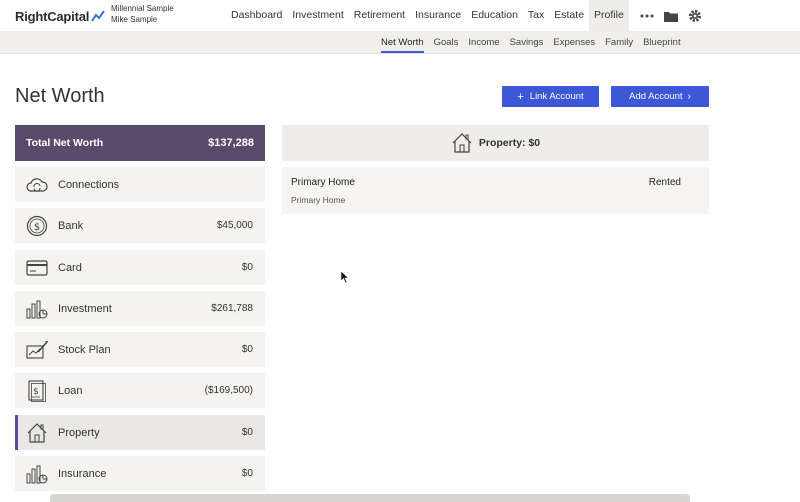 The height and width of the screenshot is (502, 800). What do you see at coordinates (689, 96) in the screenshot?
I see `chevron-right-icon: ›` at bounding box center [689, 96].